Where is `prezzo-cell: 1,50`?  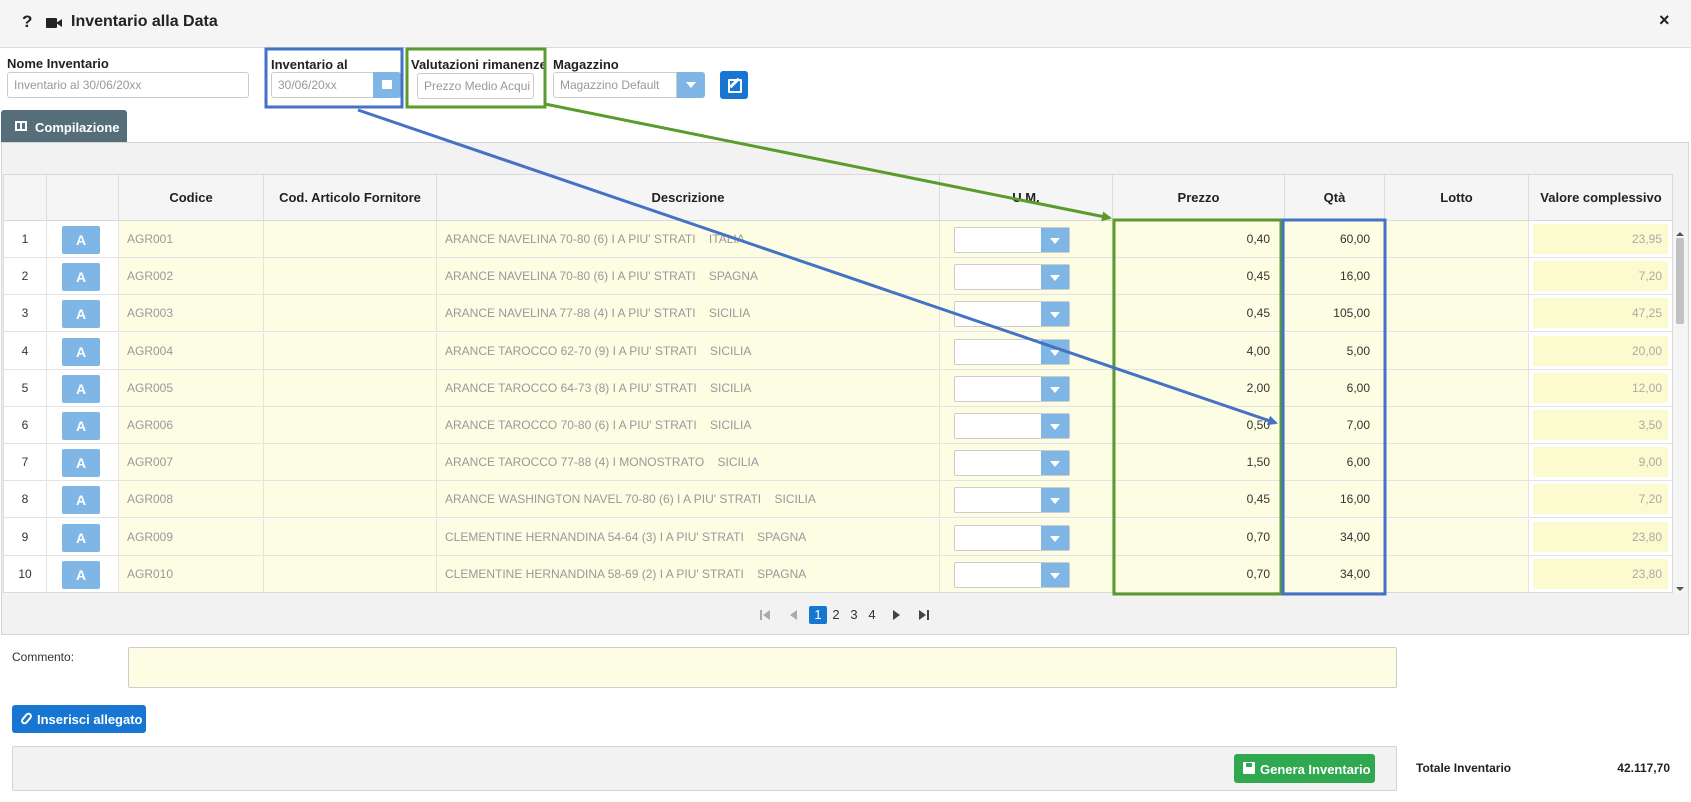 prezzo-cell: 1,50 is located at coordinates (1199, 462).